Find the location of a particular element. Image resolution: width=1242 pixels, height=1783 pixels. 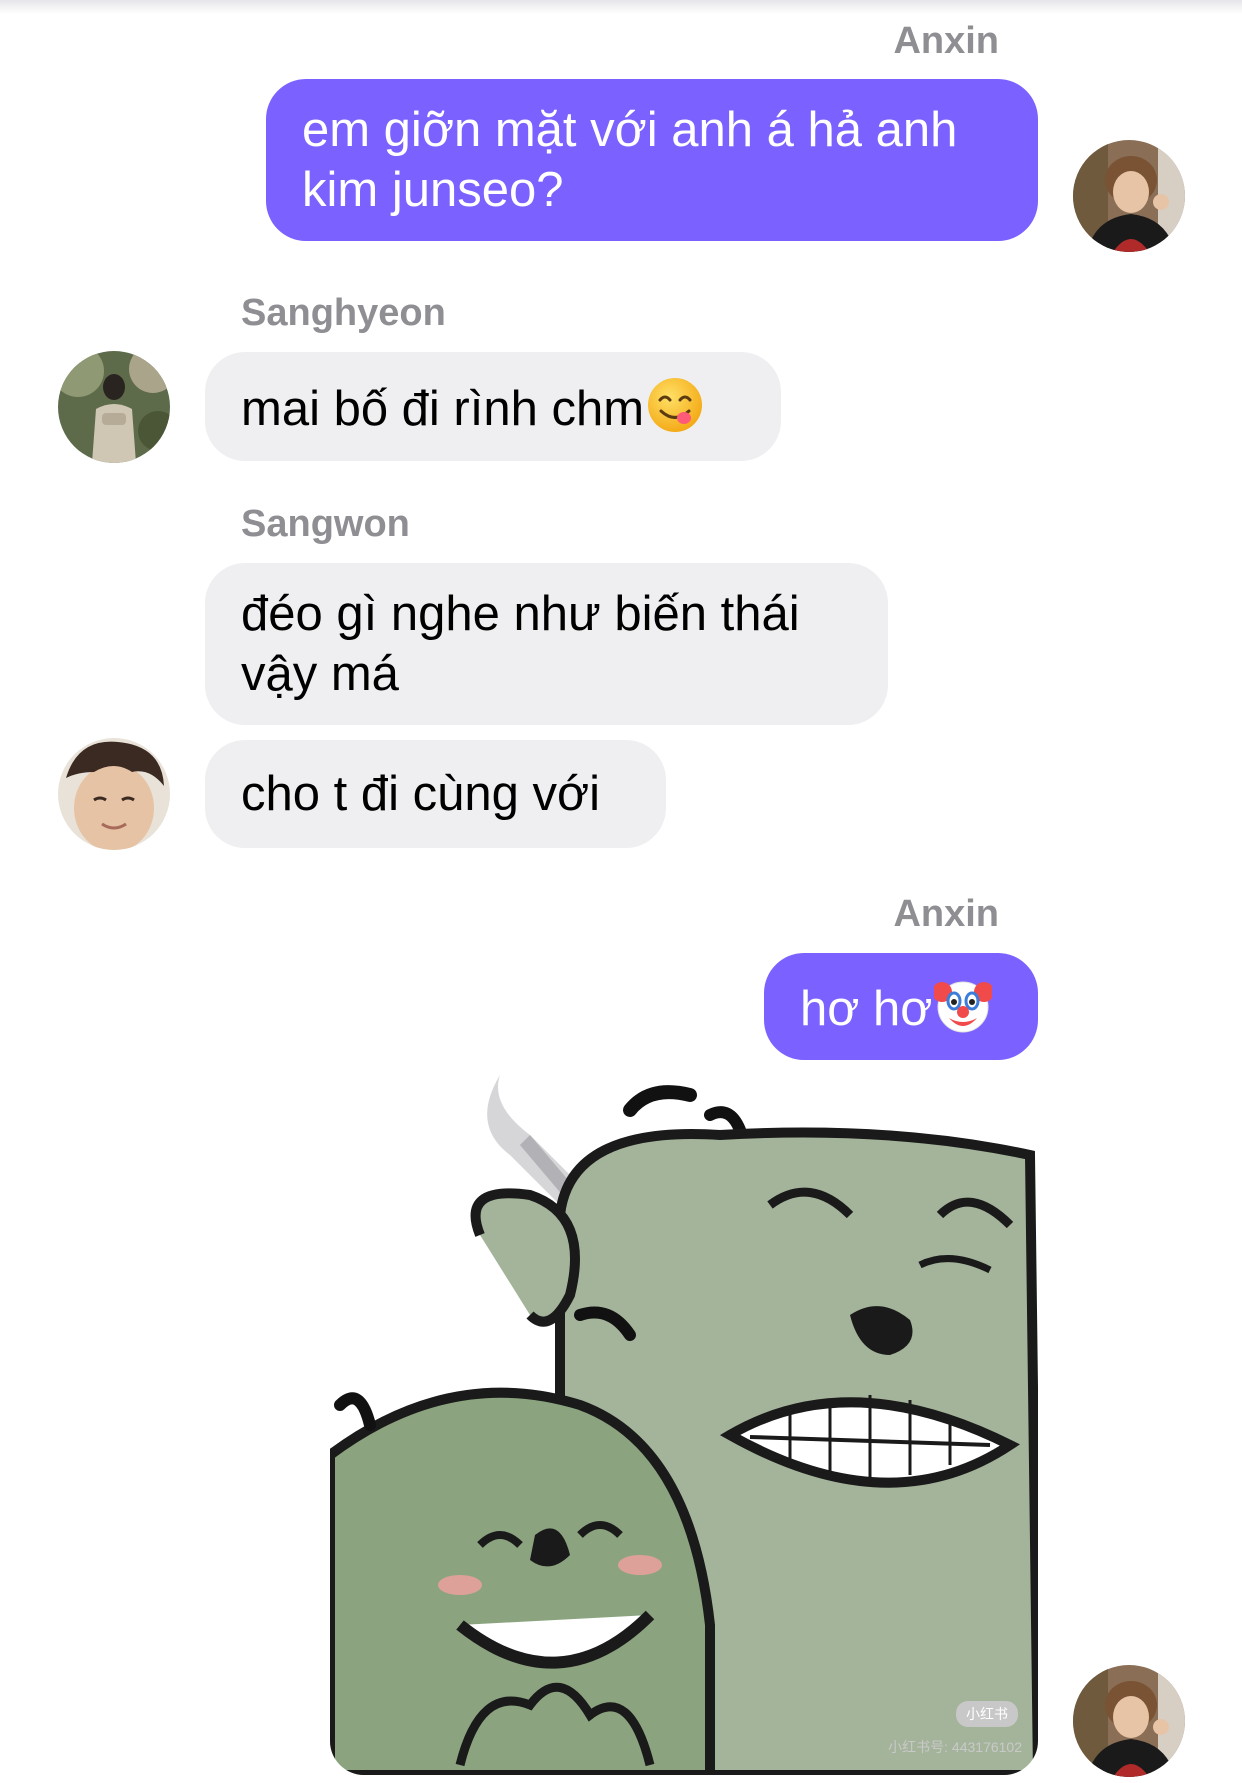

message-text: em giỡn mặt với anh á hả anh kim junseo? is located at coordinates (630, 160).